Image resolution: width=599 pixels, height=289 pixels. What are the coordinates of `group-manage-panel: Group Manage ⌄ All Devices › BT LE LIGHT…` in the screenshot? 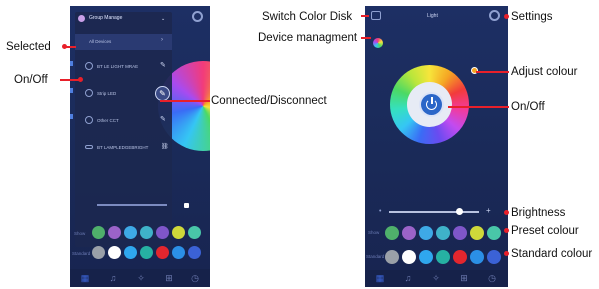 It's located at (123, 129).